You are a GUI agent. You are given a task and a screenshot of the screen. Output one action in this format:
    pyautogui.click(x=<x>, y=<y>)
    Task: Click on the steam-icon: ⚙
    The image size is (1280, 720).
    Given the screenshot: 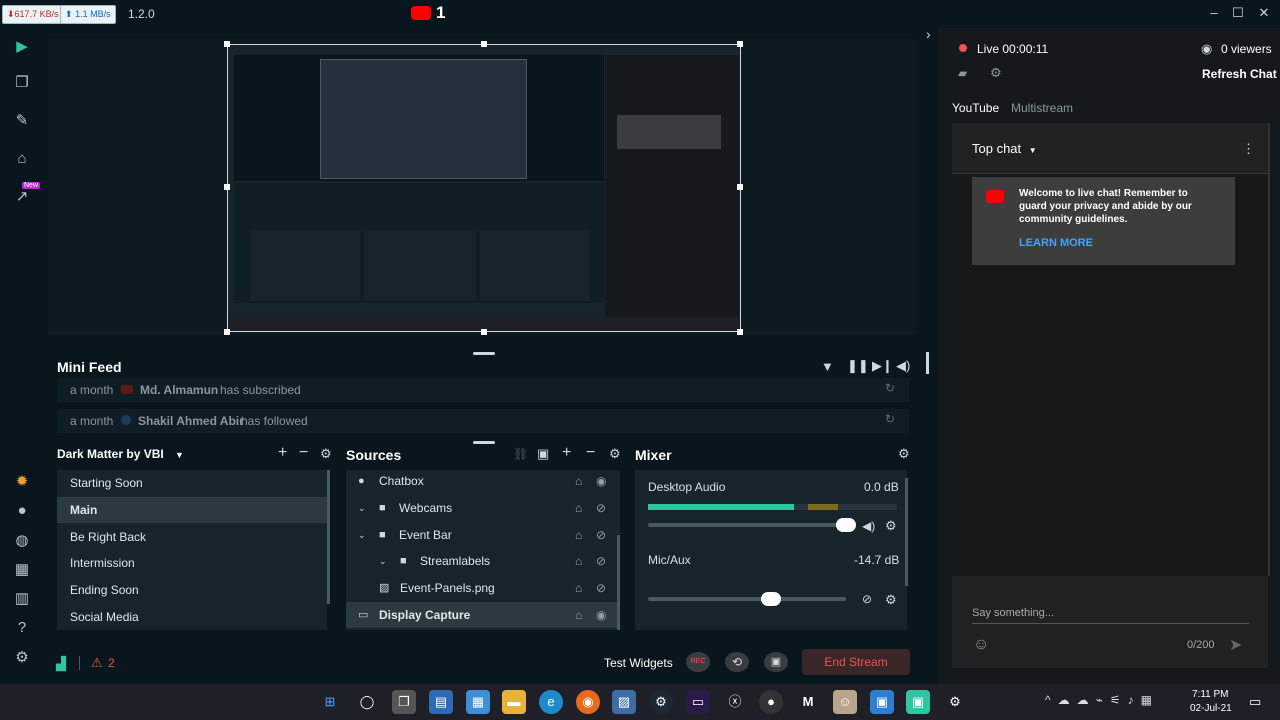 What is the action you would take?
    pyautogui.click(x=661, y=702)
    